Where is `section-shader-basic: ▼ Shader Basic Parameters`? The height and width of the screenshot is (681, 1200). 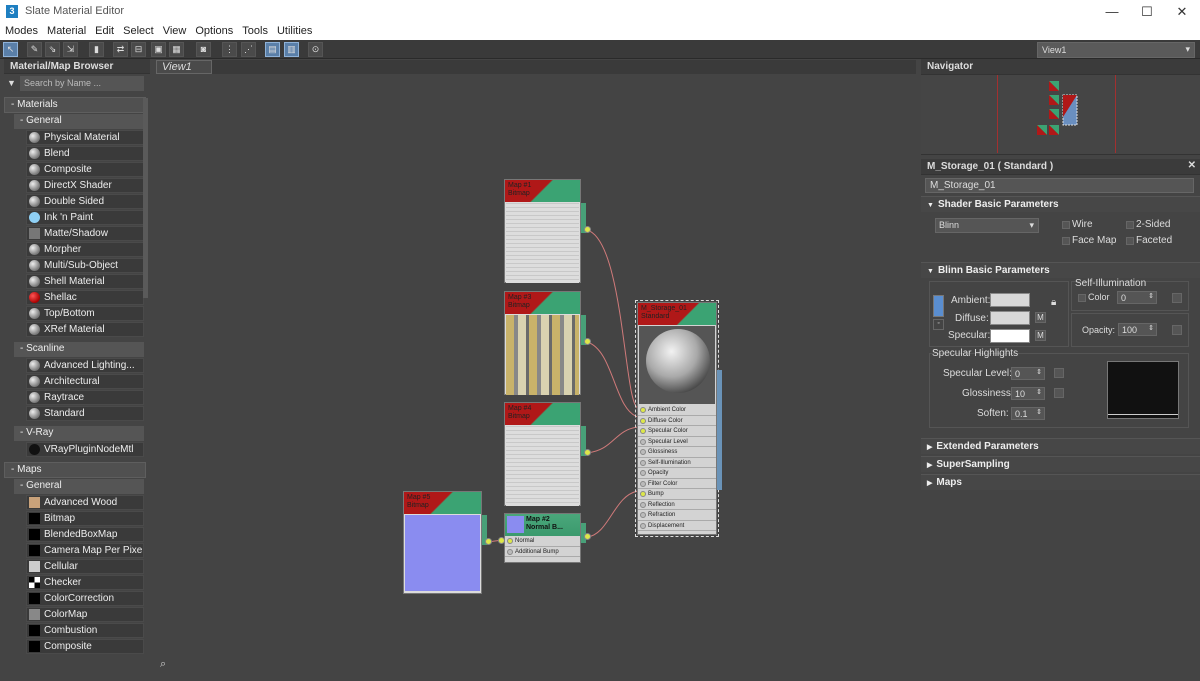 section-shader-basic: ▼ Shader Basic Parameters is located at coordinates (1060, 204).